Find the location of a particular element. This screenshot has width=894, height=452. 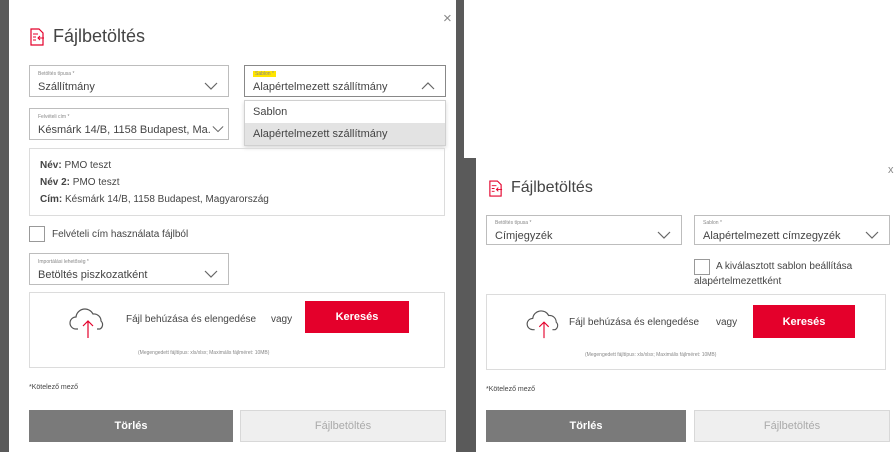

left-backdrop is located at coordinates (4, 226).